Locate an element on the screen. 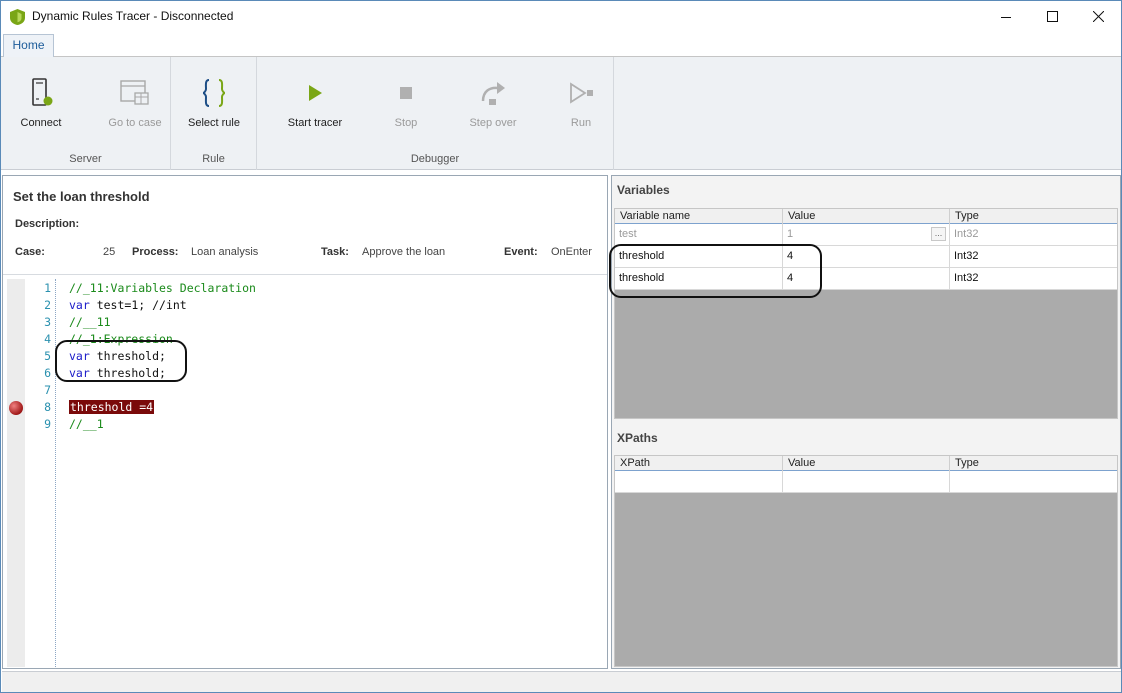 The height and width of the screenshot is (693, 1122). table-row-empty is located at coordinates (866, 482).